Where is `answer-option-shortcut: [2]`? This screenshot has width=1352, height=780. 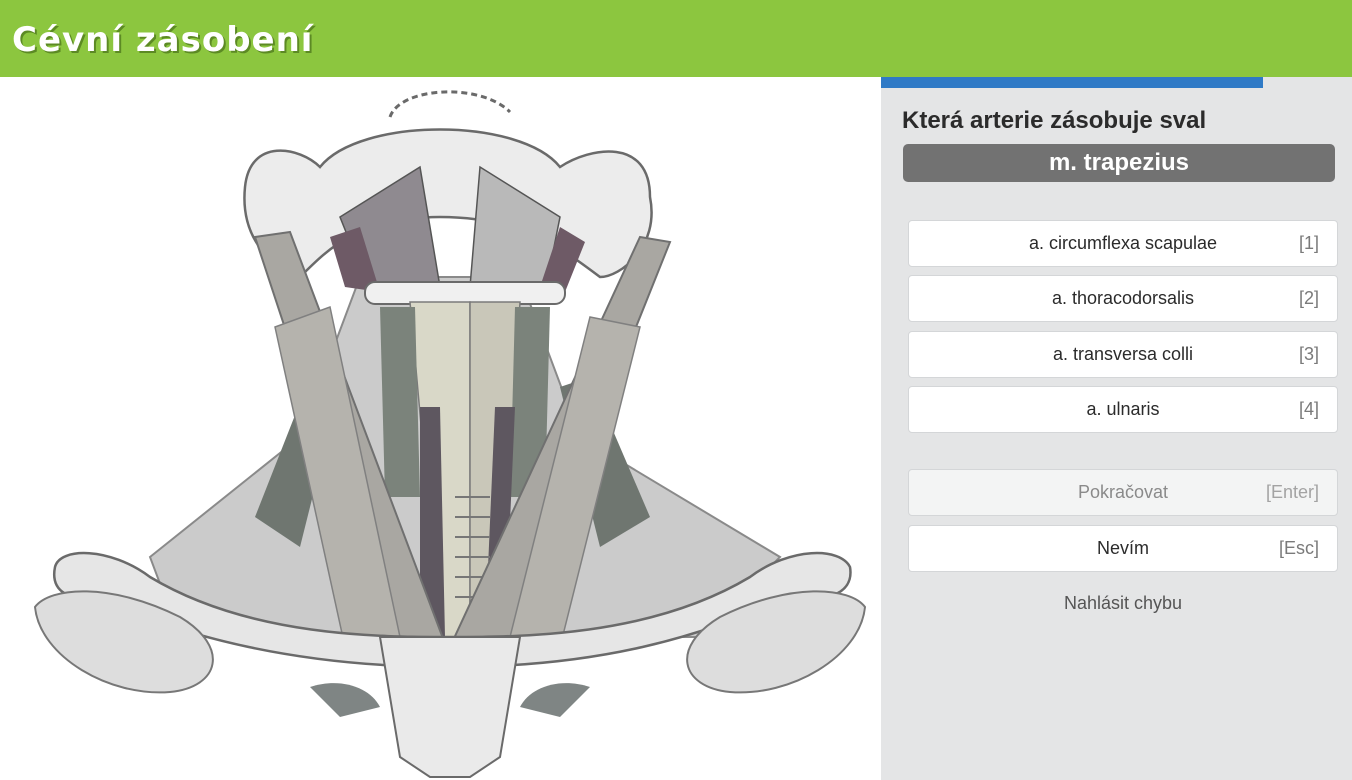 answer-option-shortcut: [2] is located at coordinates (1308, 298).